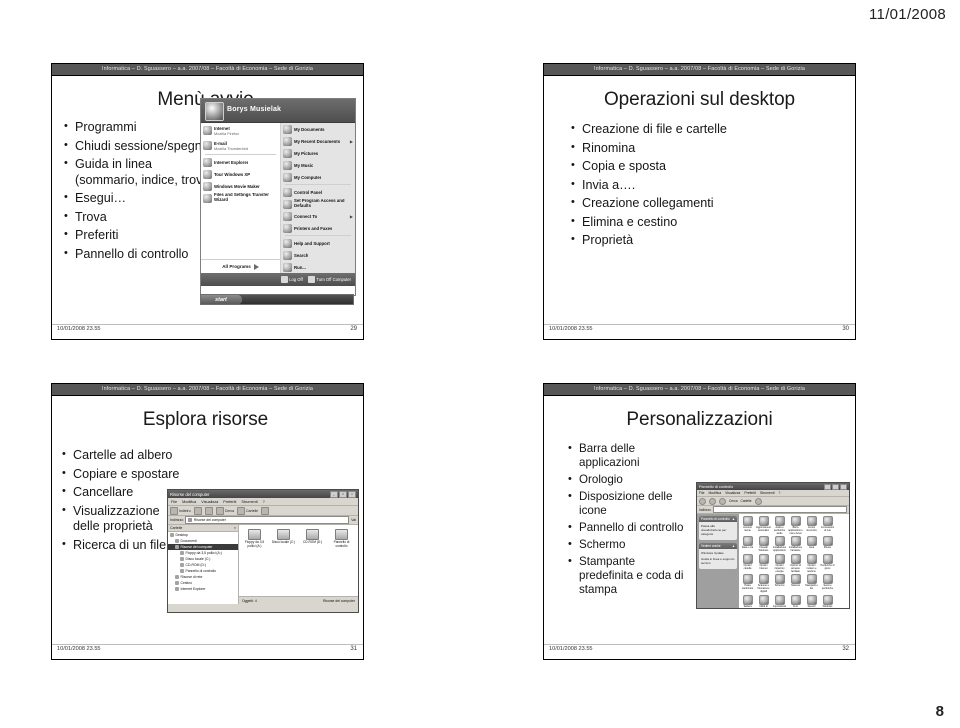 This screenshot has width=960, height=728. I want to click on menu-item-my-music: My Music, so click(318, 165).